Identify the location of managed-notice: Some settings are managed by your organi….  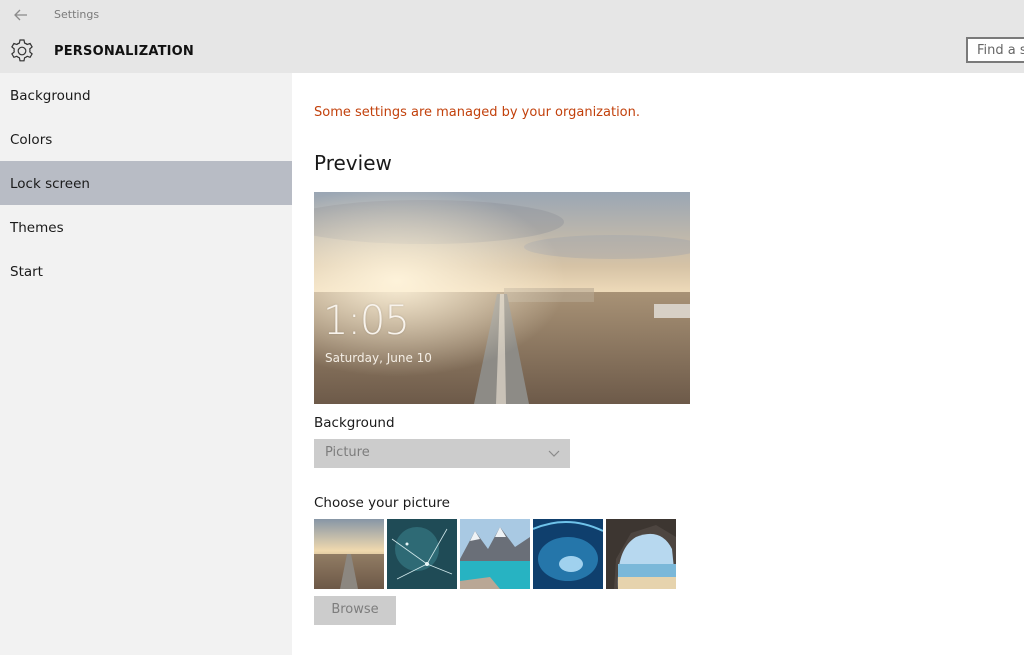
(477, 112).